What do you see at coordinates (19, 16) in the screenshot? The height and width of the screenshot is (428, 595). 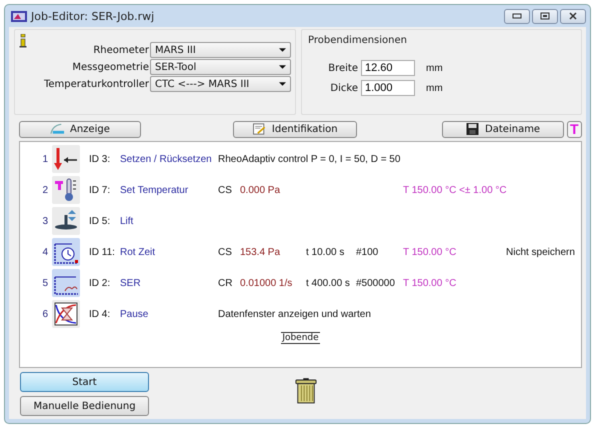 I see `app-icon` at bounding box center [19, 16].